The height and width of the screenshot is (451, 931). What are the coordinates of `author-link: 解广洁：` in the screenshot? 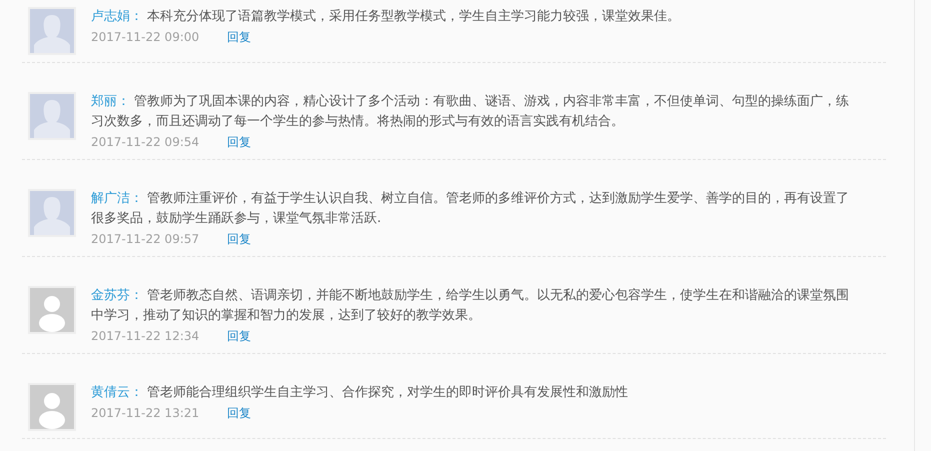 It's located at (117, 198).